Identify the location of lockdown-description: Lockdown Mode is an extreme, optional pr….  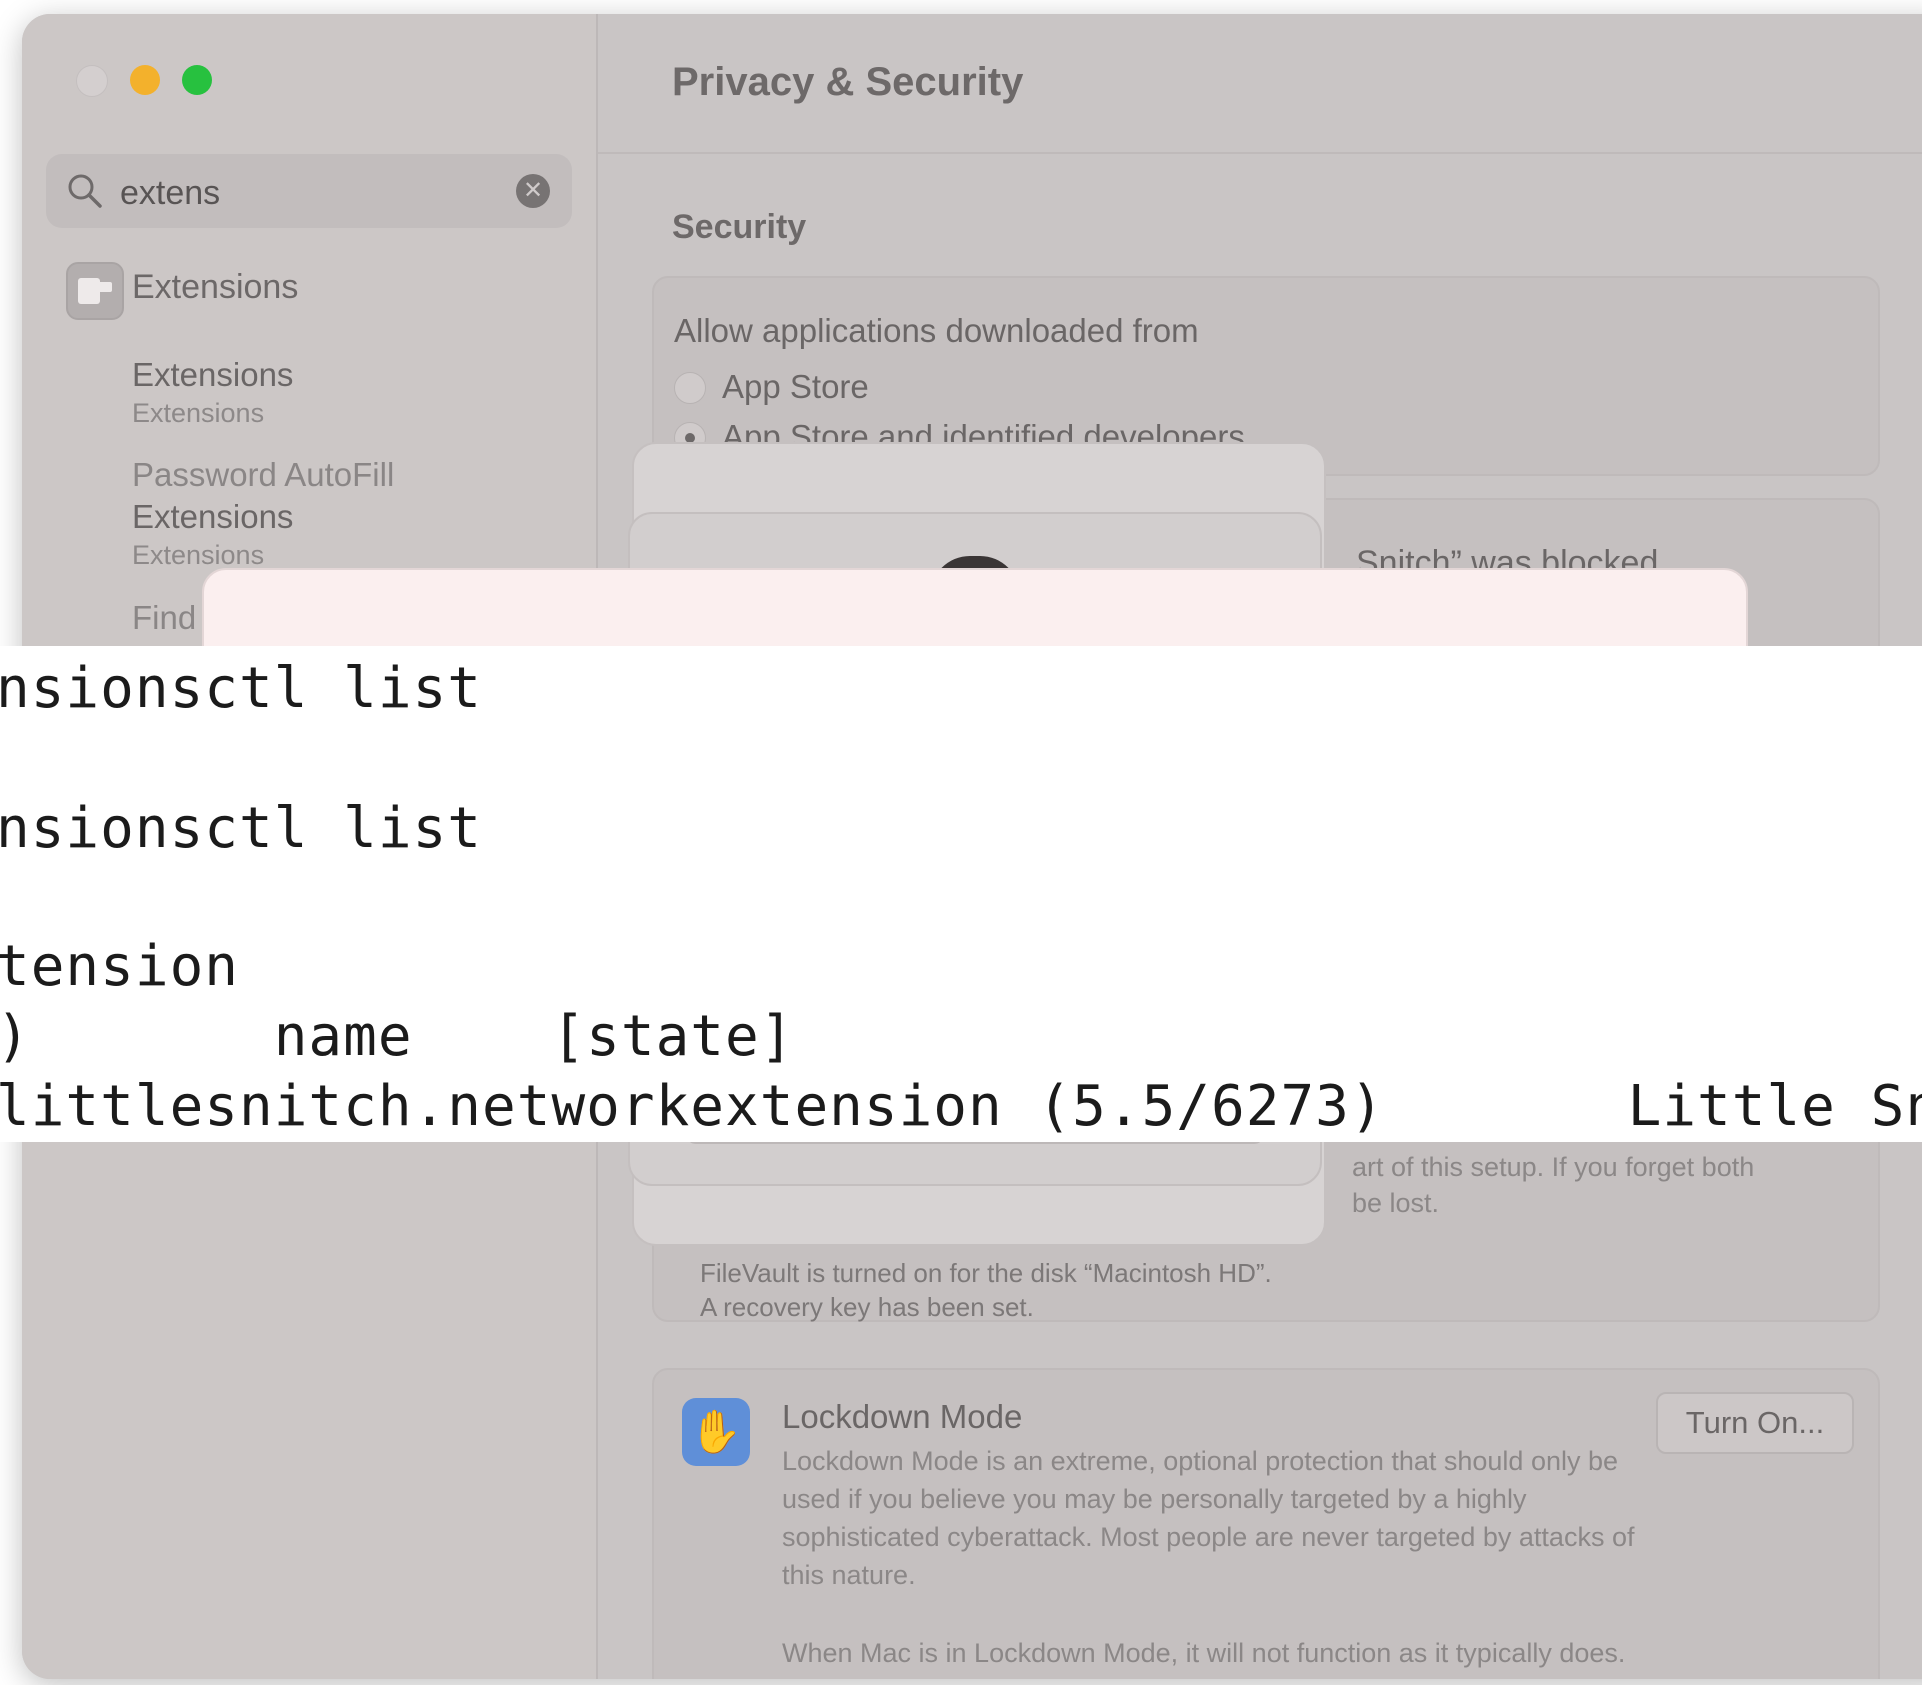
(1208, 1518).